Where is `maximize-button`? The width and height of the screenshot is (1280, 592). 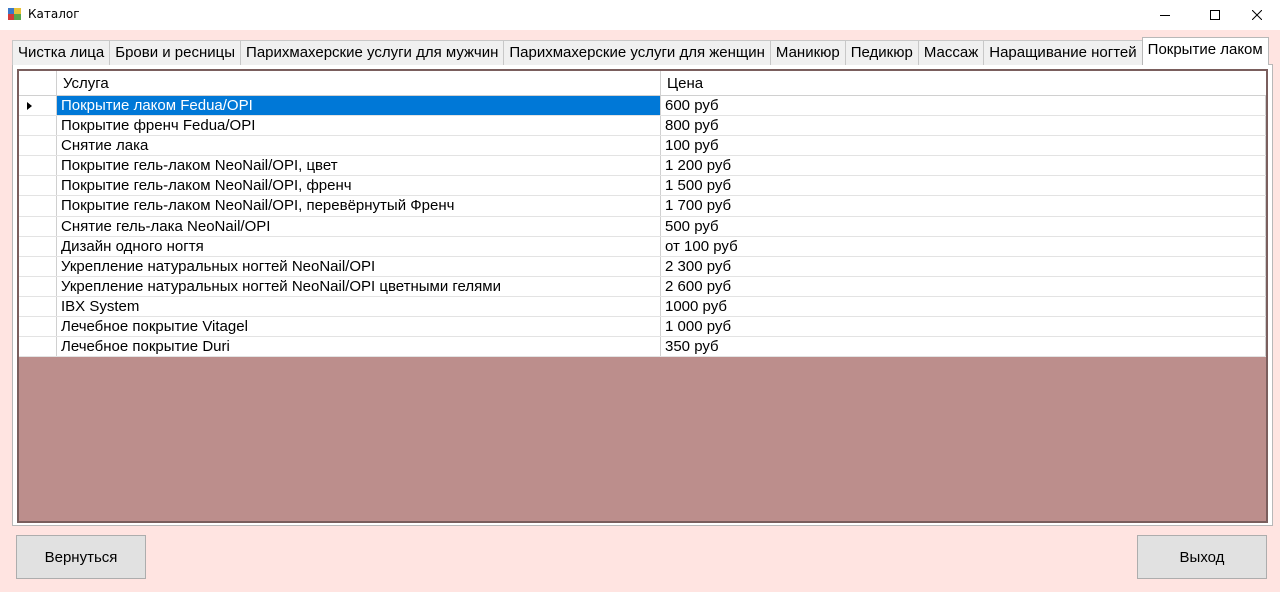 maximize-button is located at coordinates (1215, 15).